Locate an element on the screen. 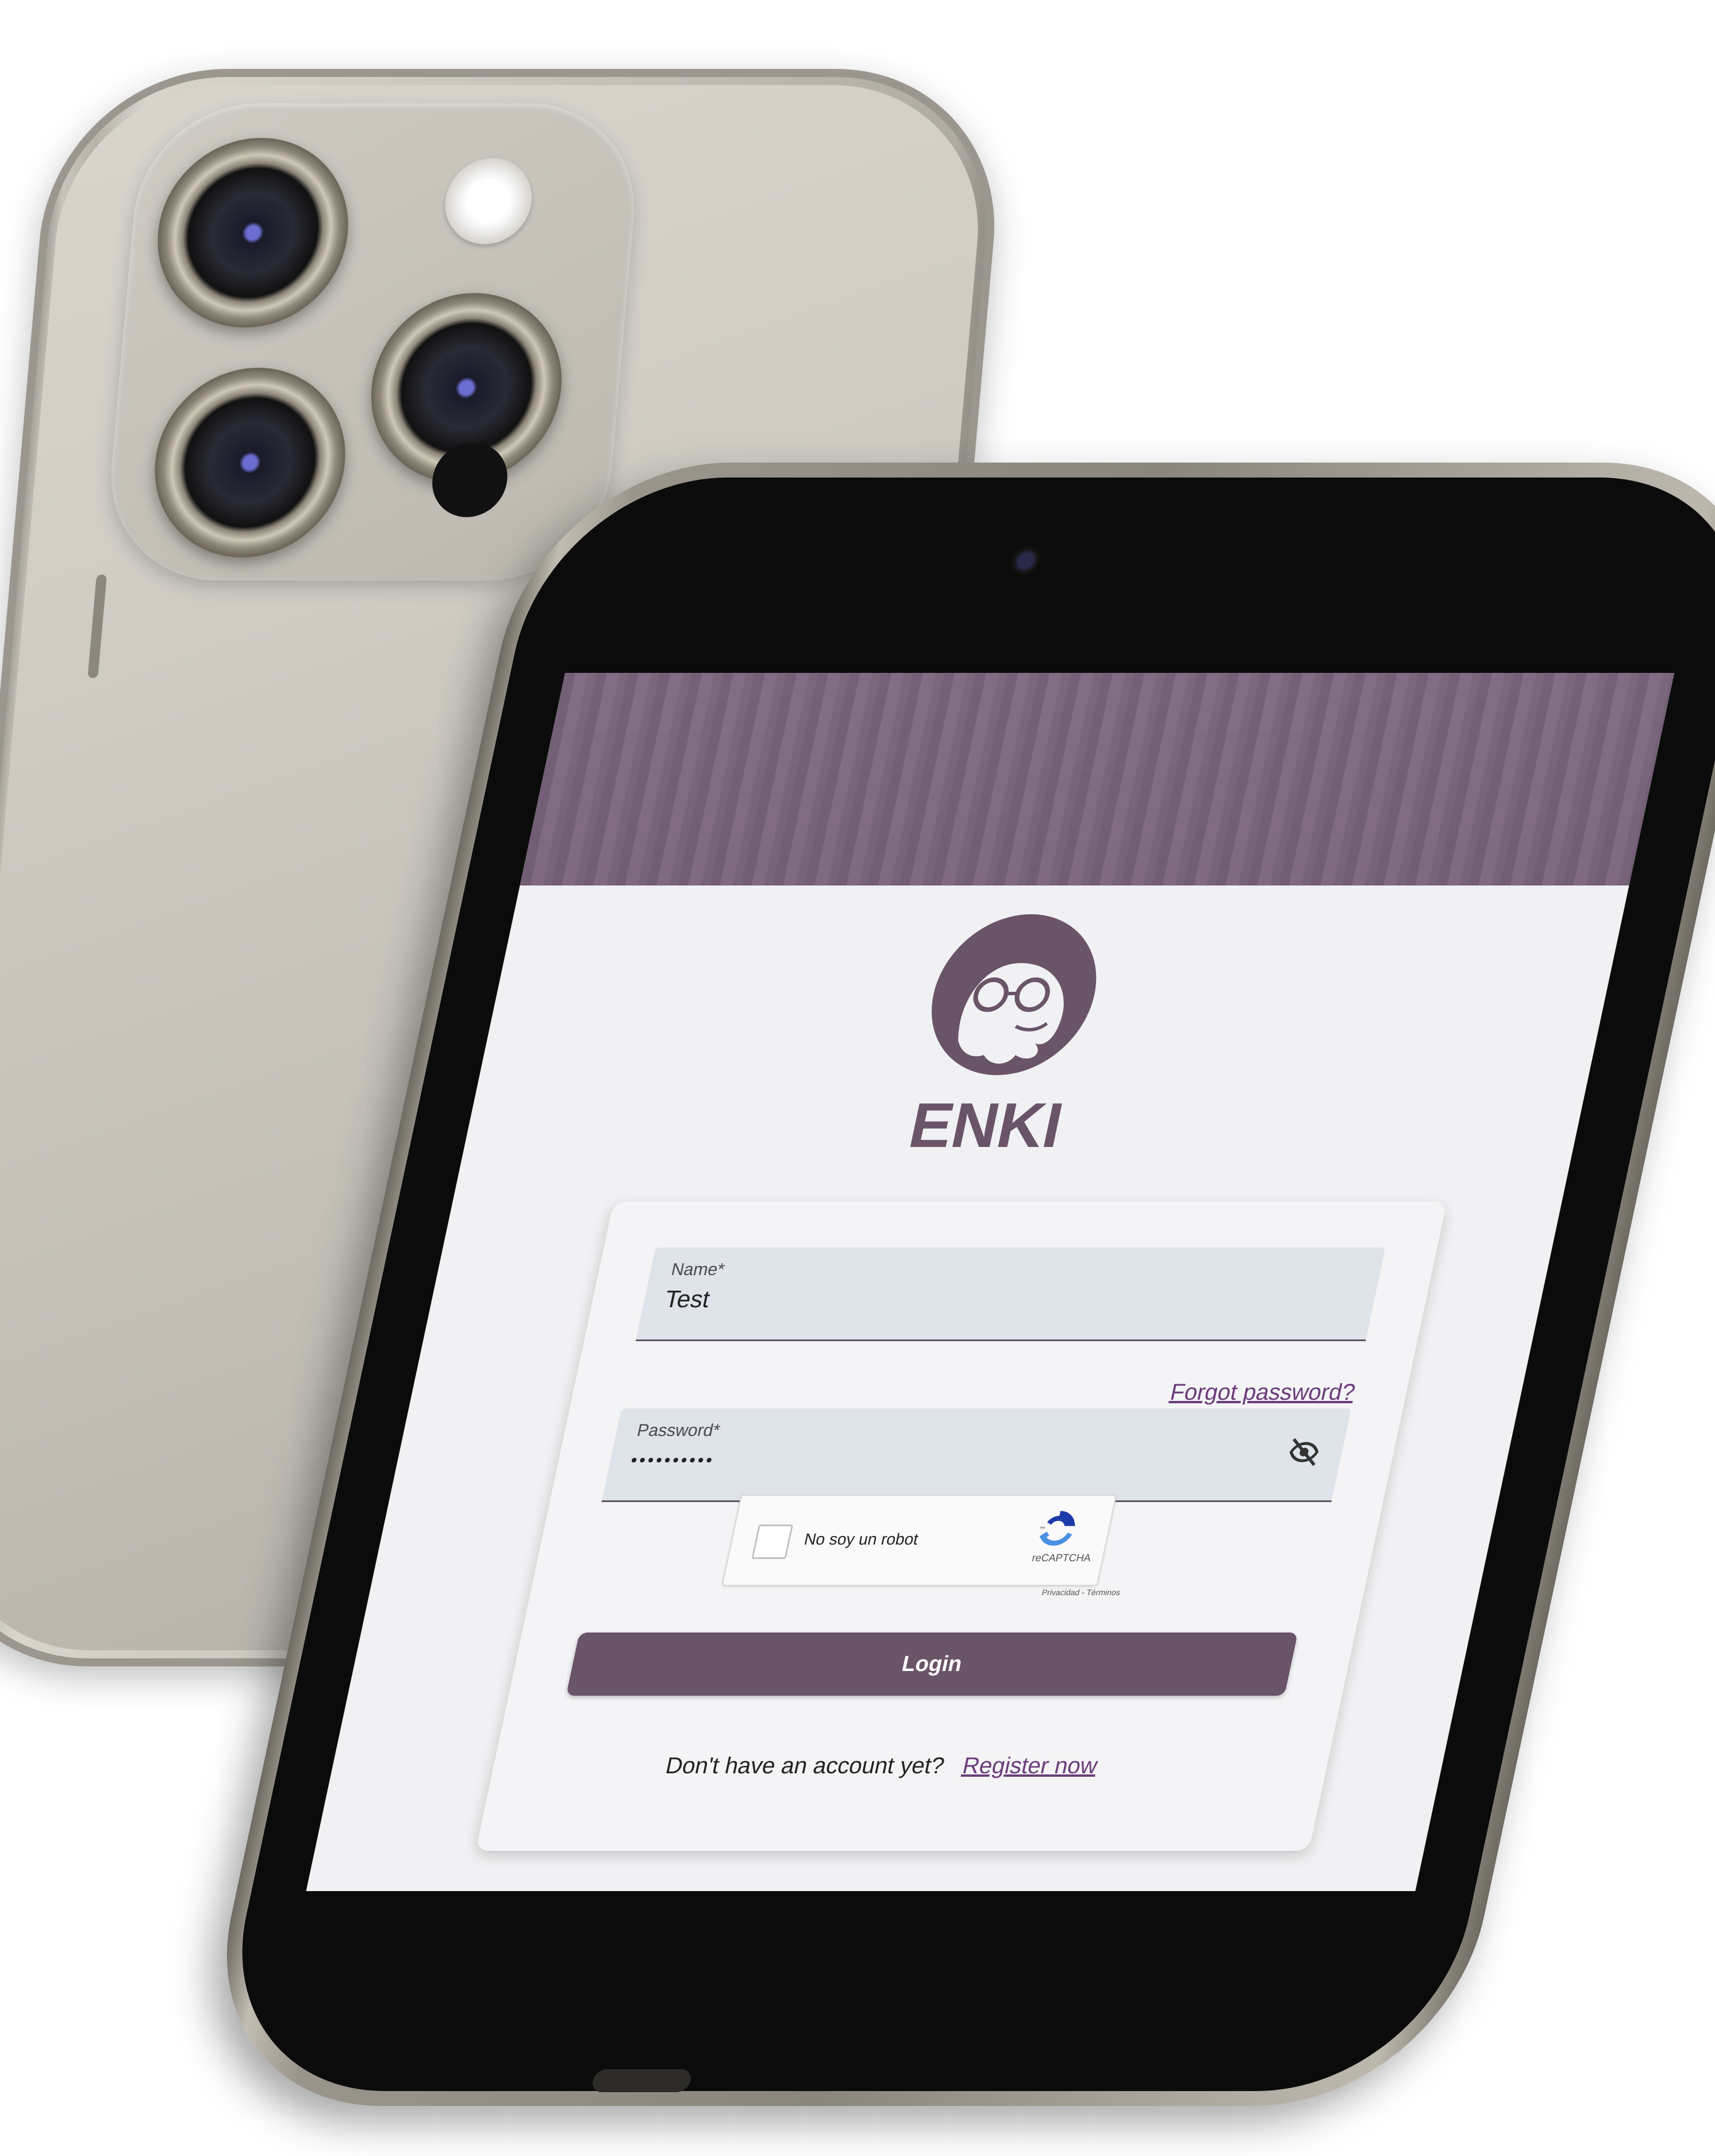 The width and height of the screenshot is (1715, 2156). login-button: Login is located at coordinates (932, 1664).